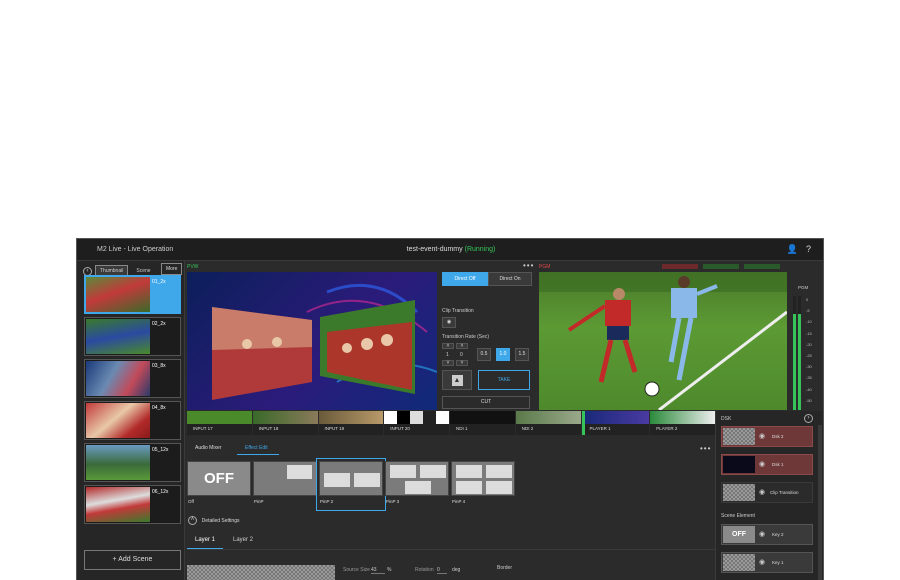  What do you see at coordinates (809, 356) in the screenshot?
I see `meter-tick: -25` at bounding box center [809, 356].